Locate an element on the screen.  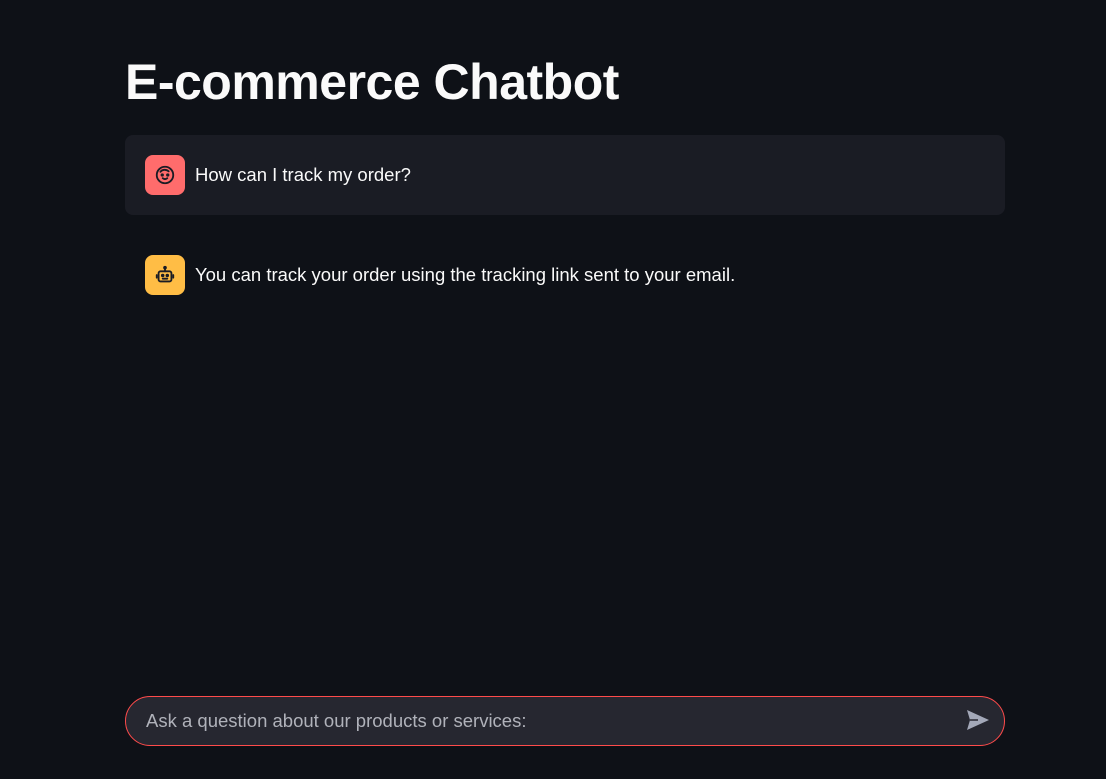
page-title: E-commerce Chatbot is located at coordinates (372, 82).